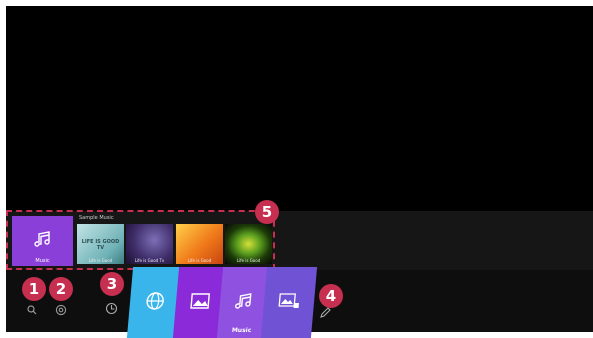 The image size is (593, 338). I want to click on image-plus-icon, so click(289, 303).